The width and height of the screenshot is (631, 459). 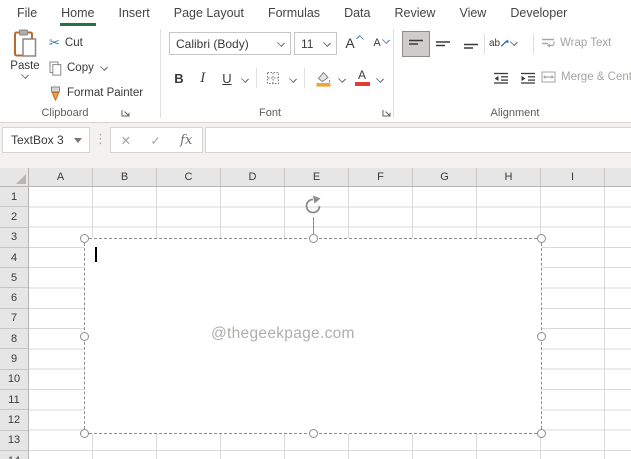 What do you see at coordinates (125, 112) in the screenshot?
I see `clipboard-dialog-launcher` at bounding box center [125, 112].